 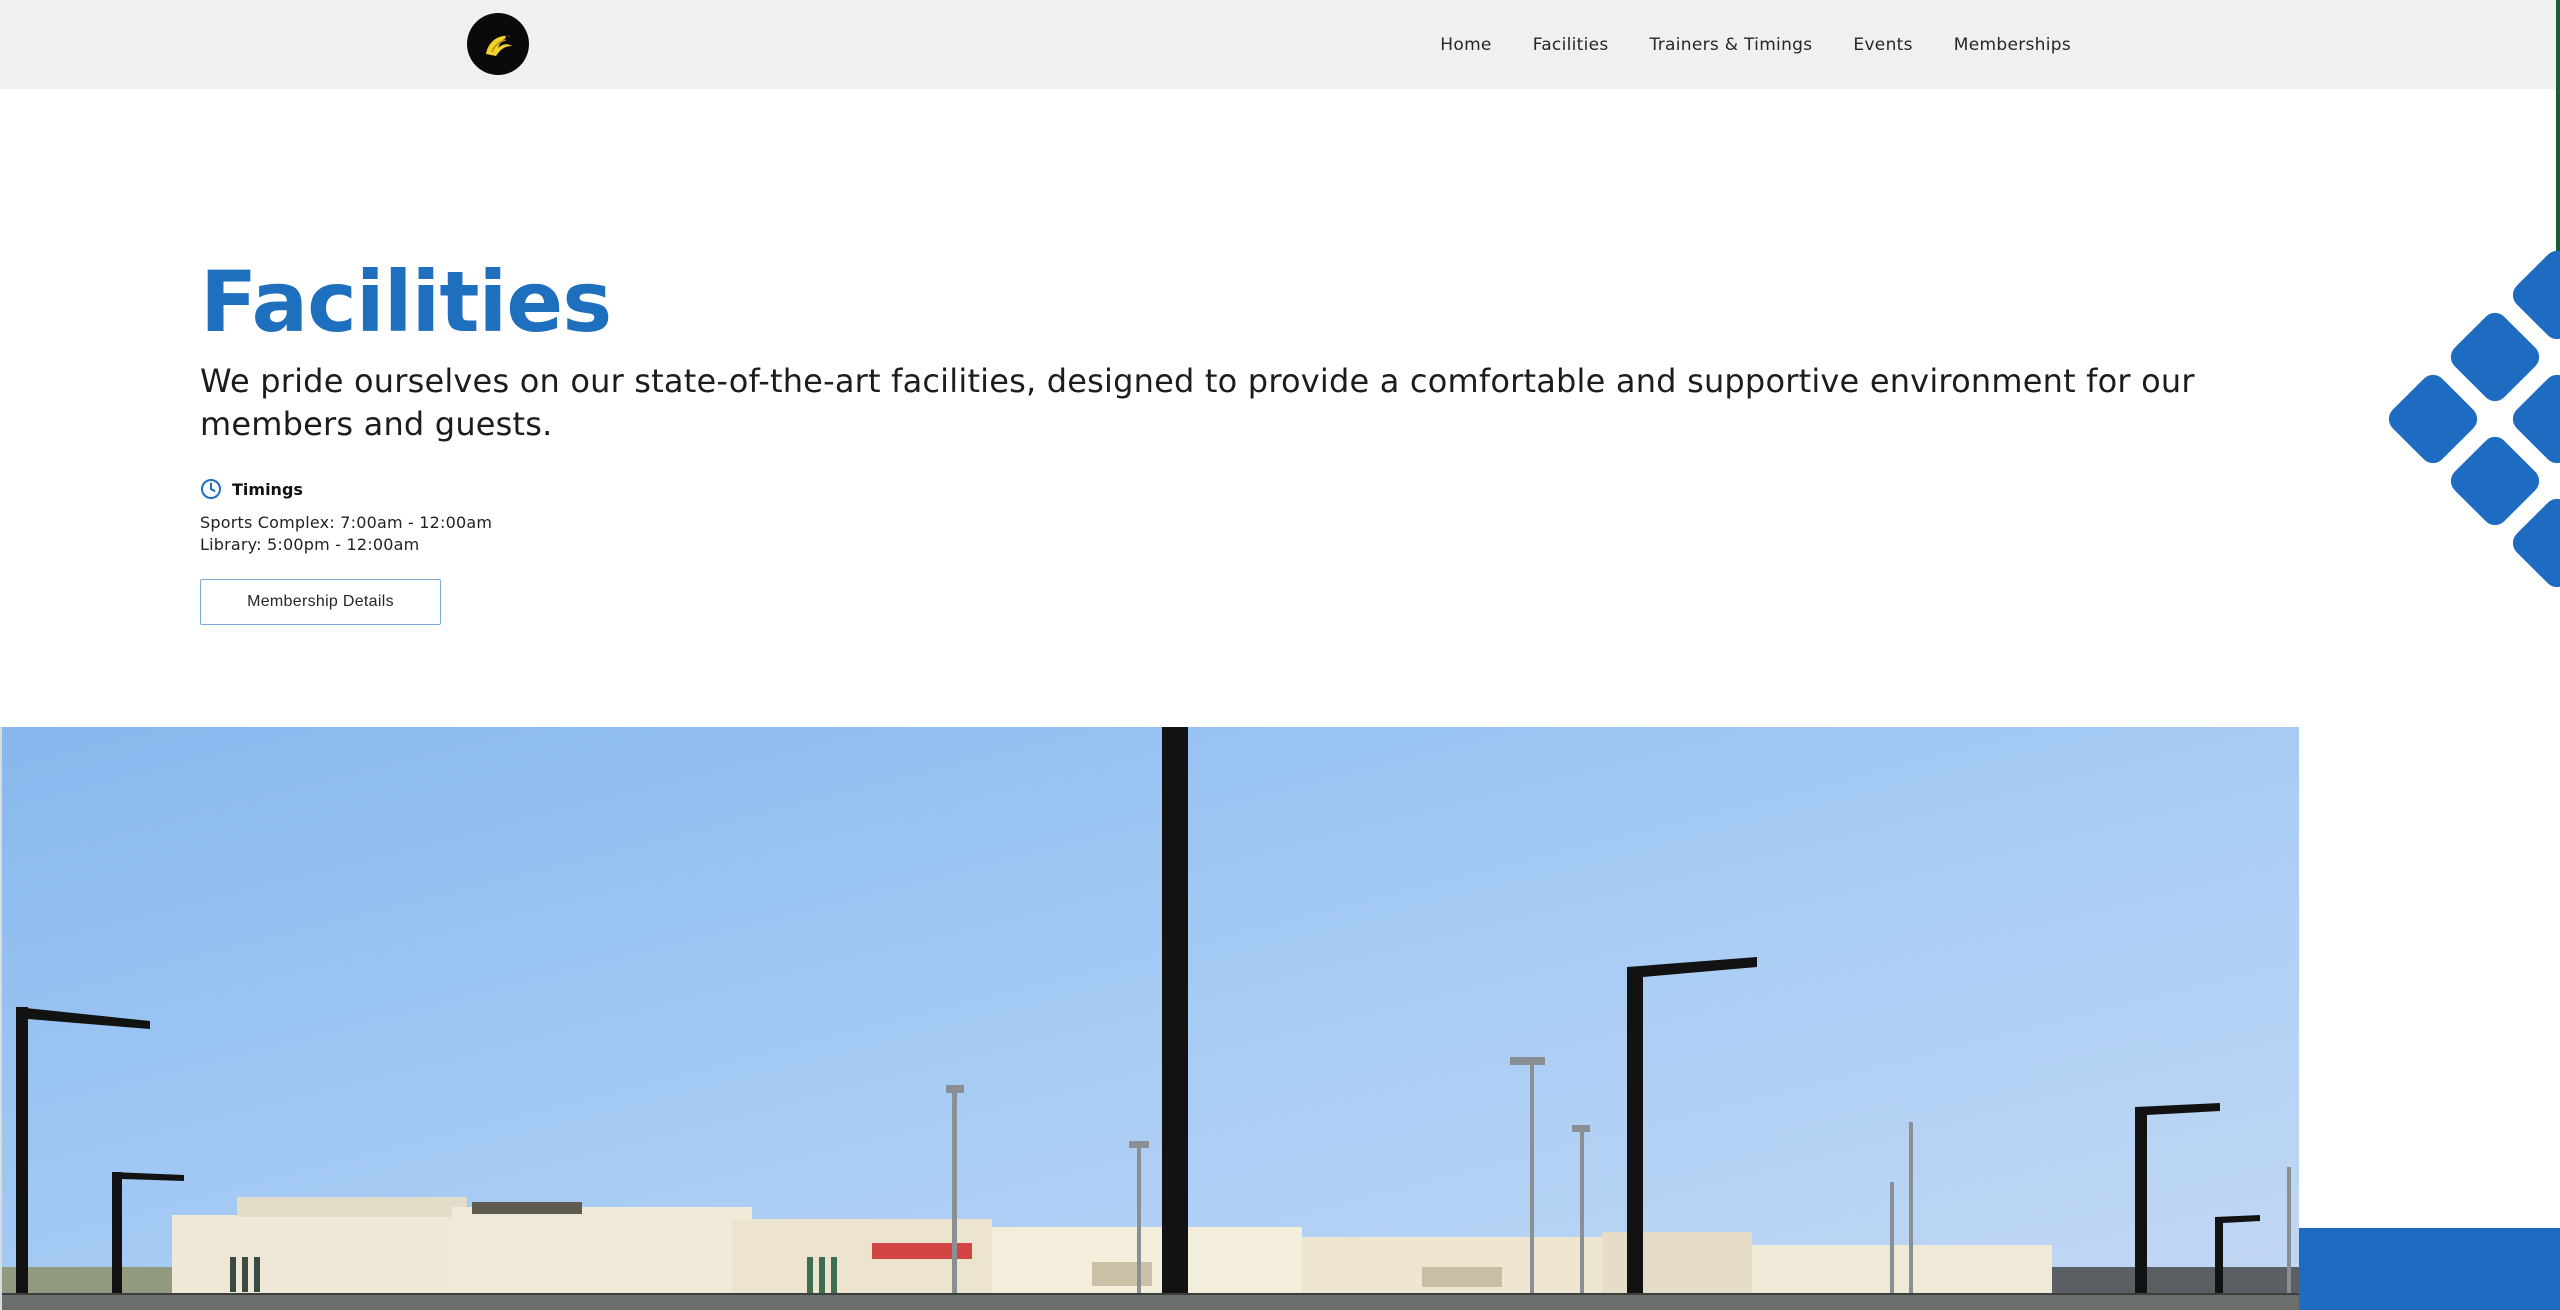 I want to click on nav-trainers-timings: Trainers & Timings, so click(x=1731, y=45).